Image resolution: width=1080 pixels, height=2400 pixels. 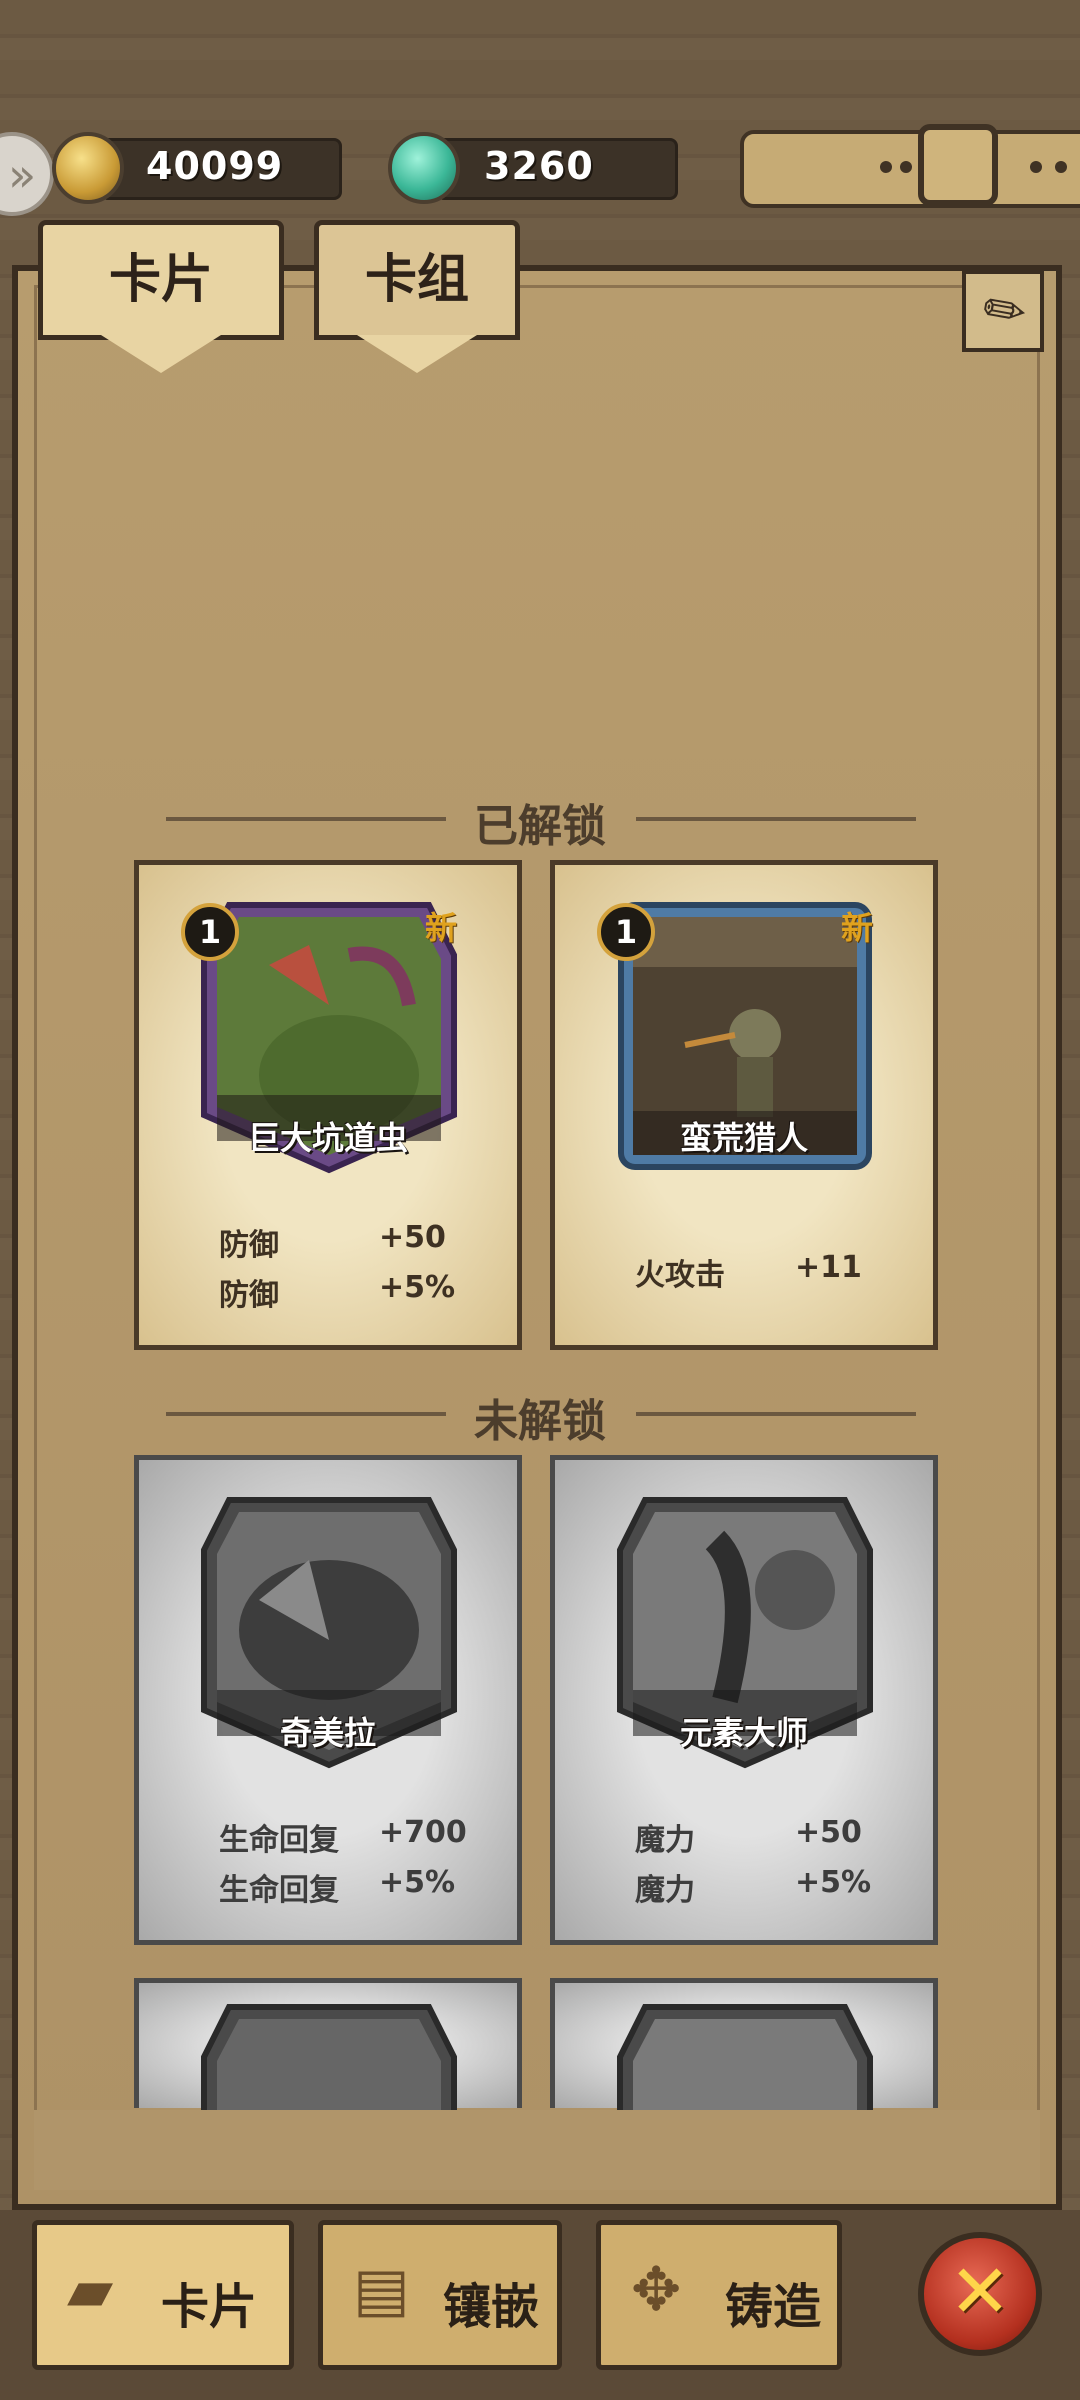 I want to click on tab-cards: 卡片, so click(x=161, y=296).